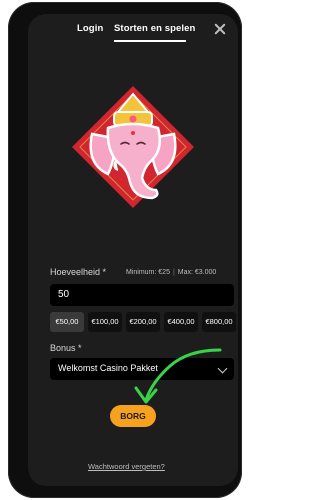 The height and width of the screenshot is (500, 320). Describe the element at coordinates (142, 295) in the screenshot. I see `amount-input: 50` at that location.